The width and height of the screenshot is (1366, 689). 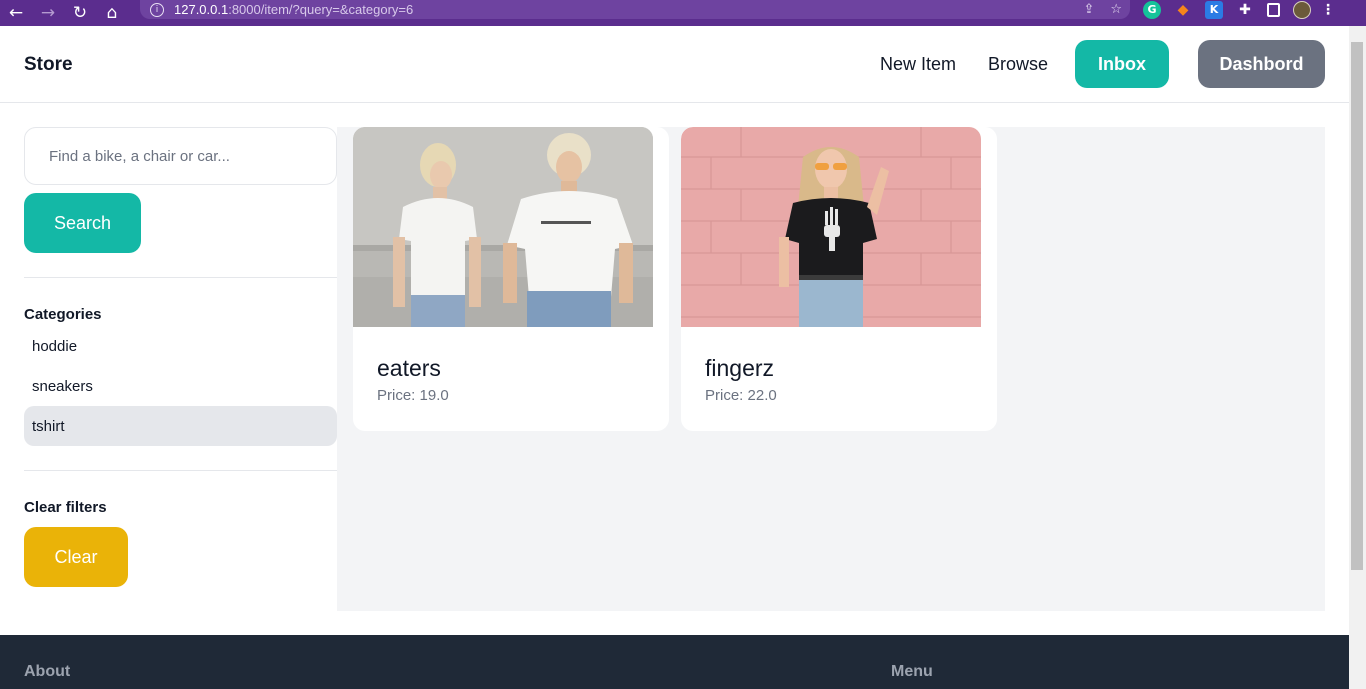 I want to click on metamask-extension-icon: ◆, so click(x=1183, y=10).